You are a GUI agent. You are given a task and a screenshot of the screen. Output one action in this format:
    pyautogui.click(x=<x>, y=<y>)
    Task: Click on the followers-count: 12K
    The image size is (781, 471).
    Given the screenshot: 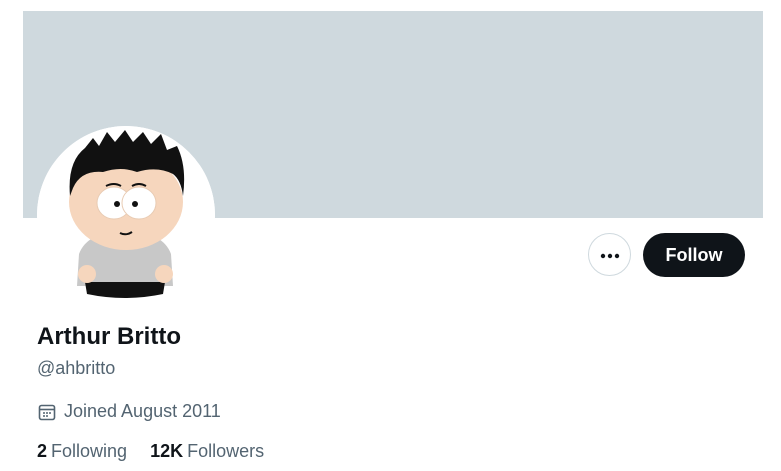 What is the action you would take?
    pyautogui.click(x=167, y=451)
    